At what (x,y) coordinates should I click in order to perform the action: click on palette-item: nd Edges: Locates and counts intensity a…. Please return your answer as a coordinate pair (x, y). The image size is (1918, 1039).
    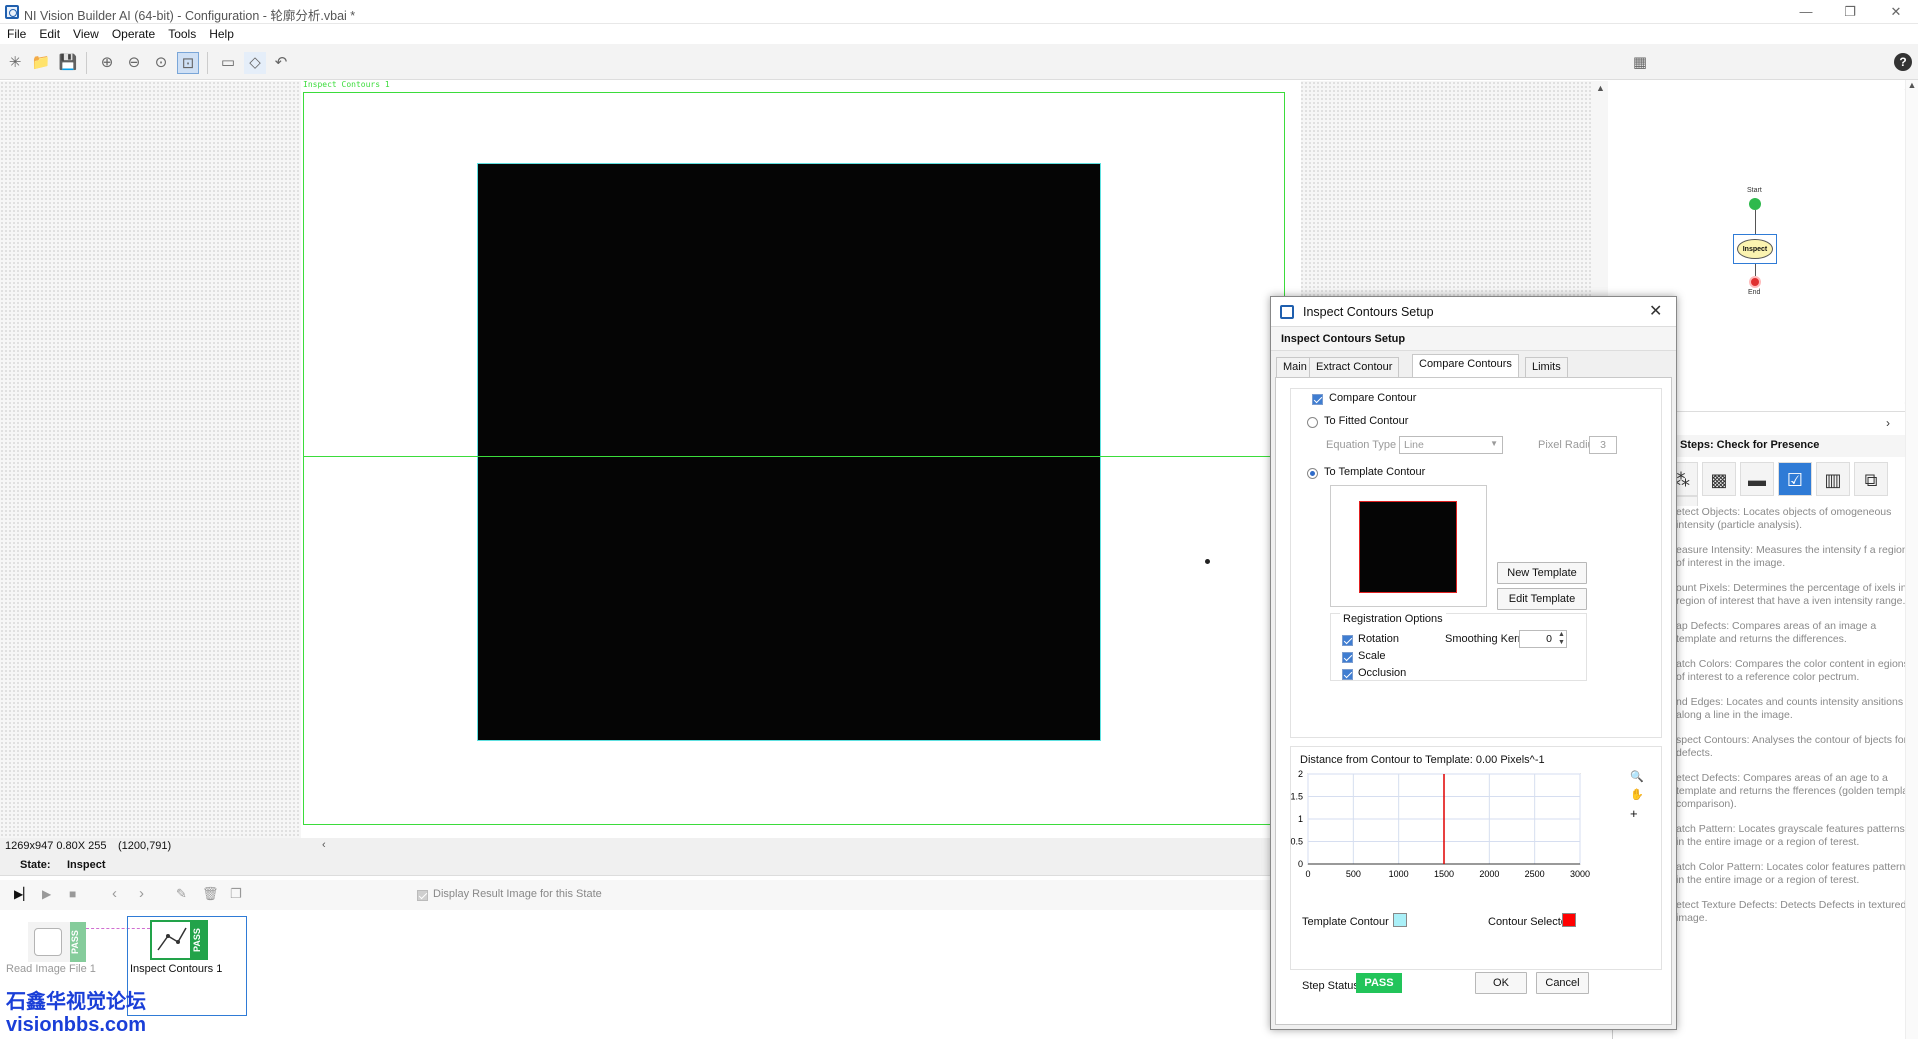
    Looking at the image, I should click on (1797, 709).